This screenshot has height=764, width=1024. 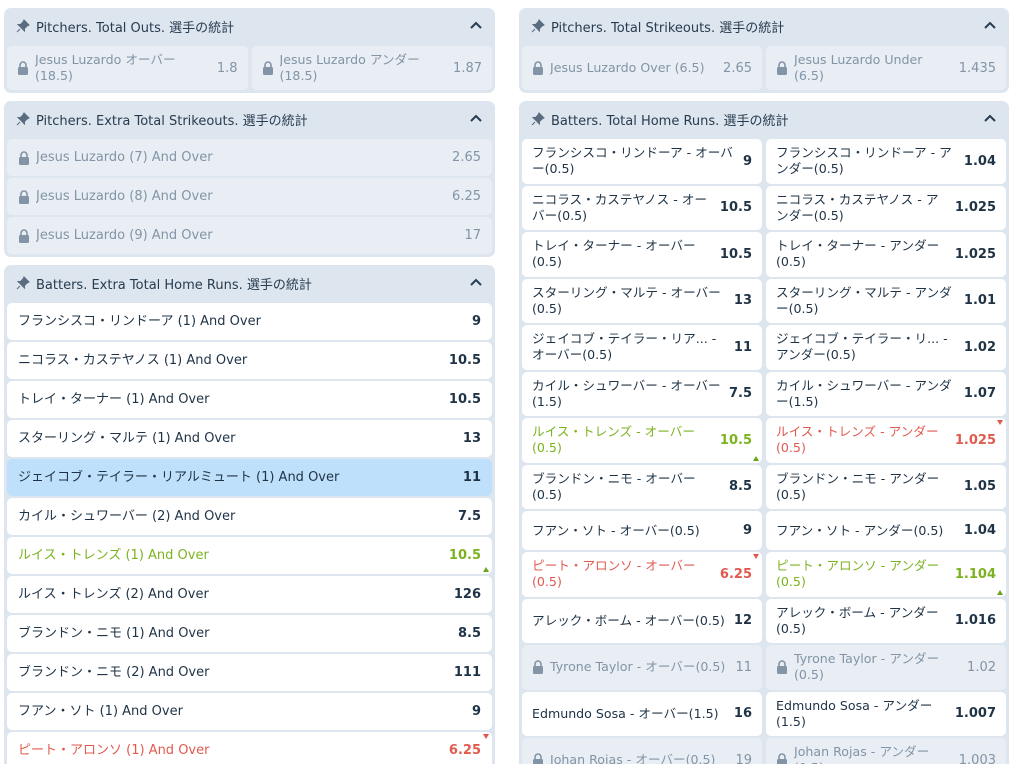 I want to click on under-cell: スターリング・マルテ - アンダー(0.5) 1.01, so click(x=886, y=300).